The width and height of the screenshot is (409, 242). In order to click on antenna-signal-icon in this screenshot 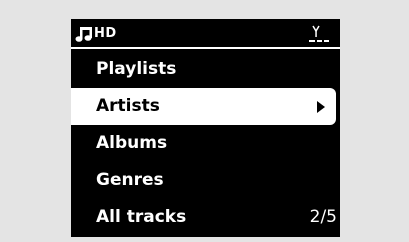, I will do `click(319, 33)`.